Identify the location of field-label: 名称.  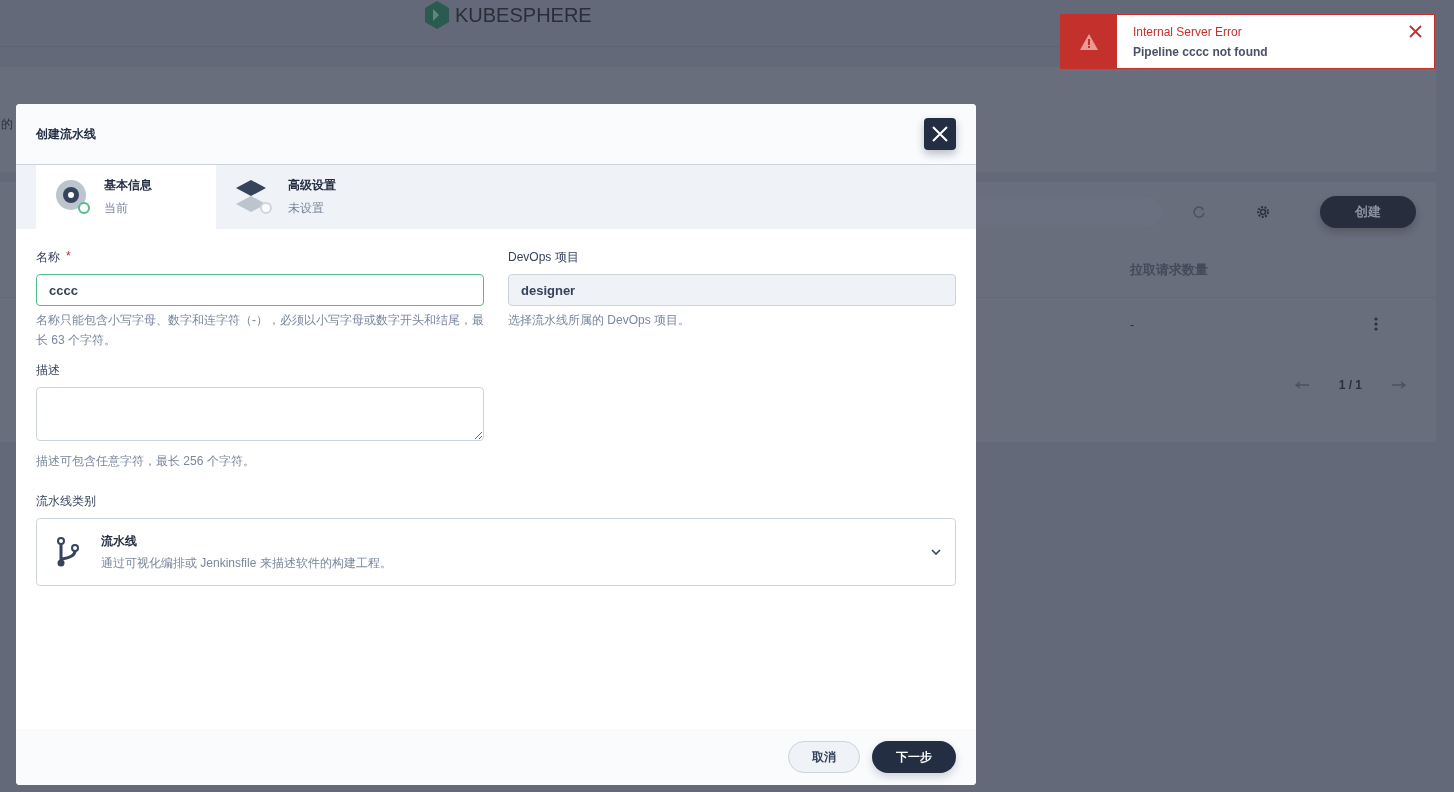
(48, 257).